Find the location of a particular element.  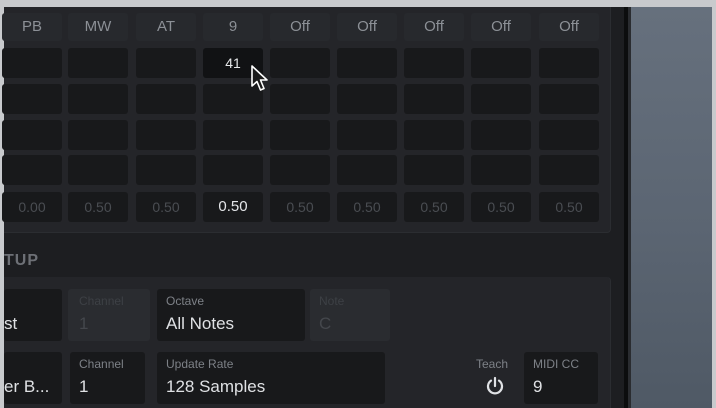

channel-field-disabled: Channel 1 is located at coordinates (109, 315).